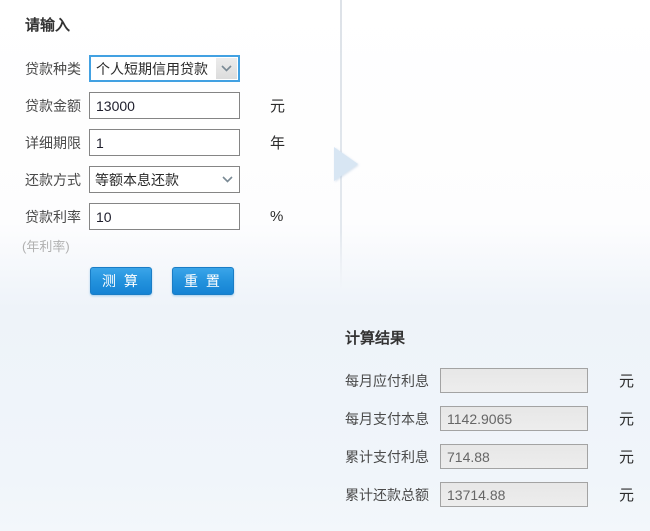  I want to click on button-row: 测 算 重 置, so click(207, 281).